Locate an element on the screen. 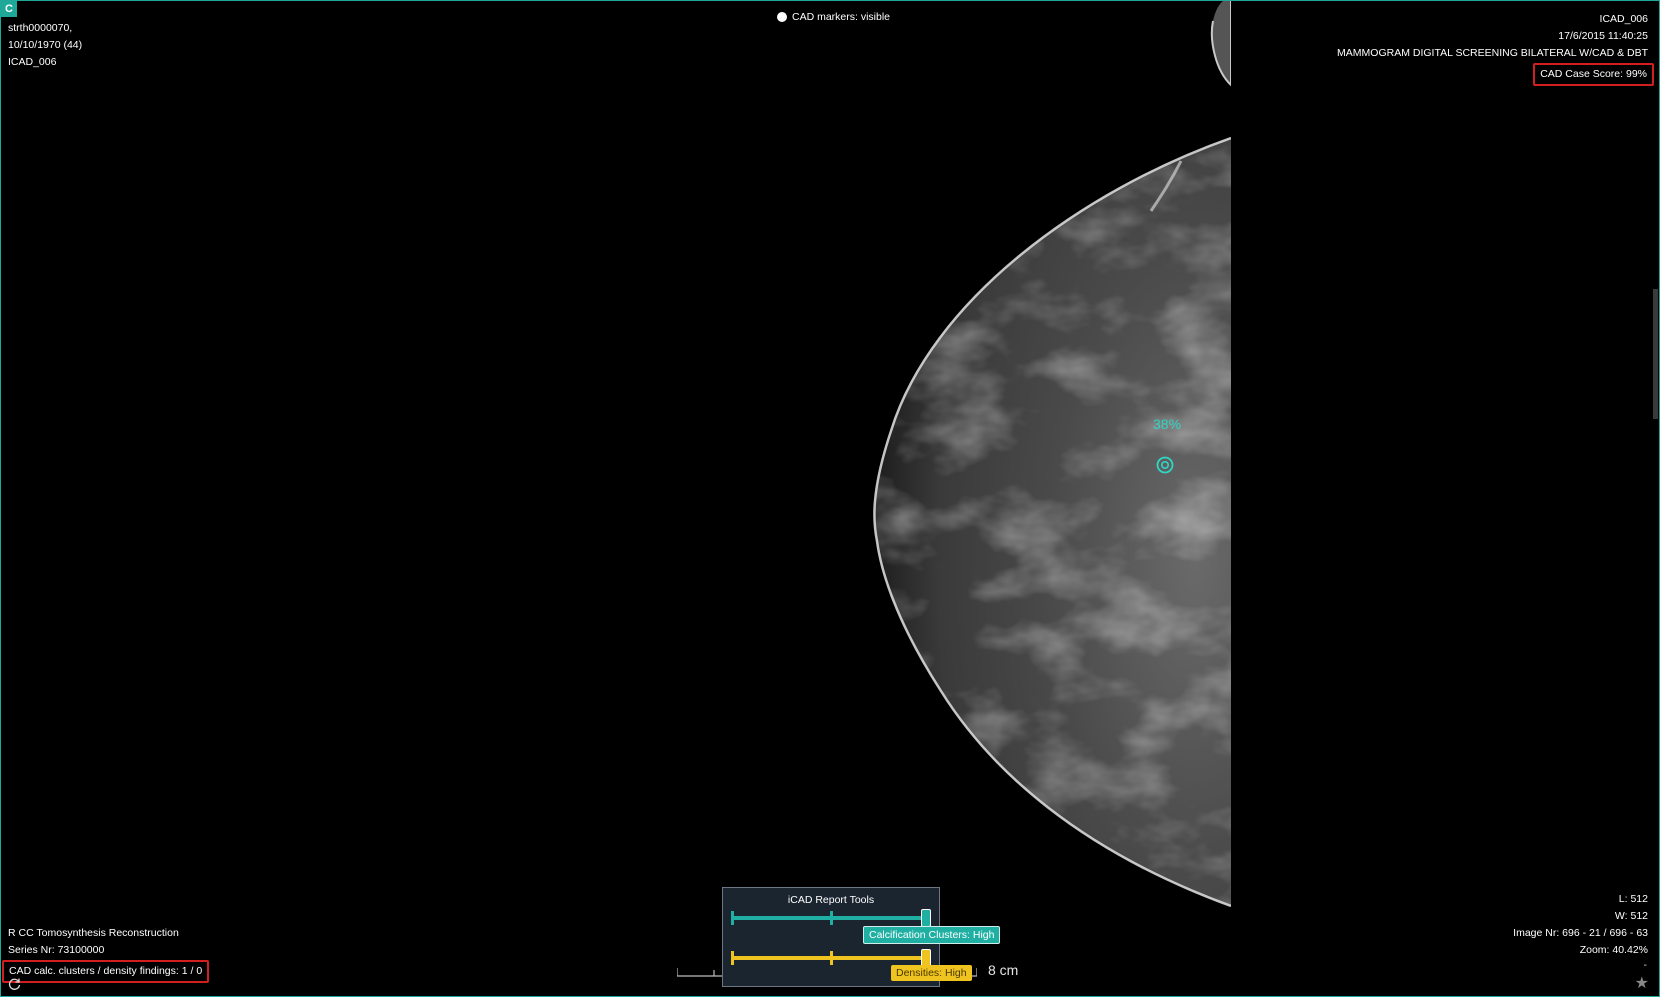 The image size is (1660, 997). scale-bar-label: 8 cm is located at coordinates (1003, 970).